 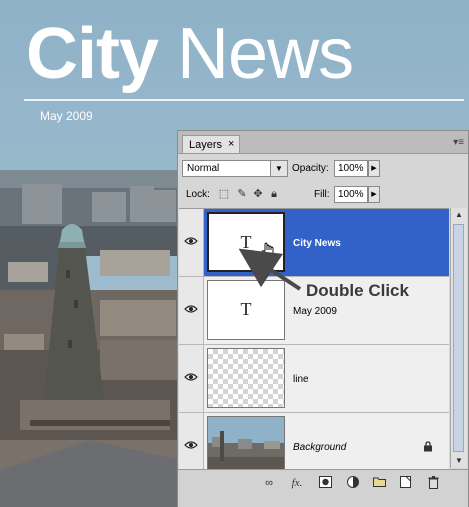 I want to click on panel-tab-bar: Layers × ▾≡, so click(x=323, y=142).